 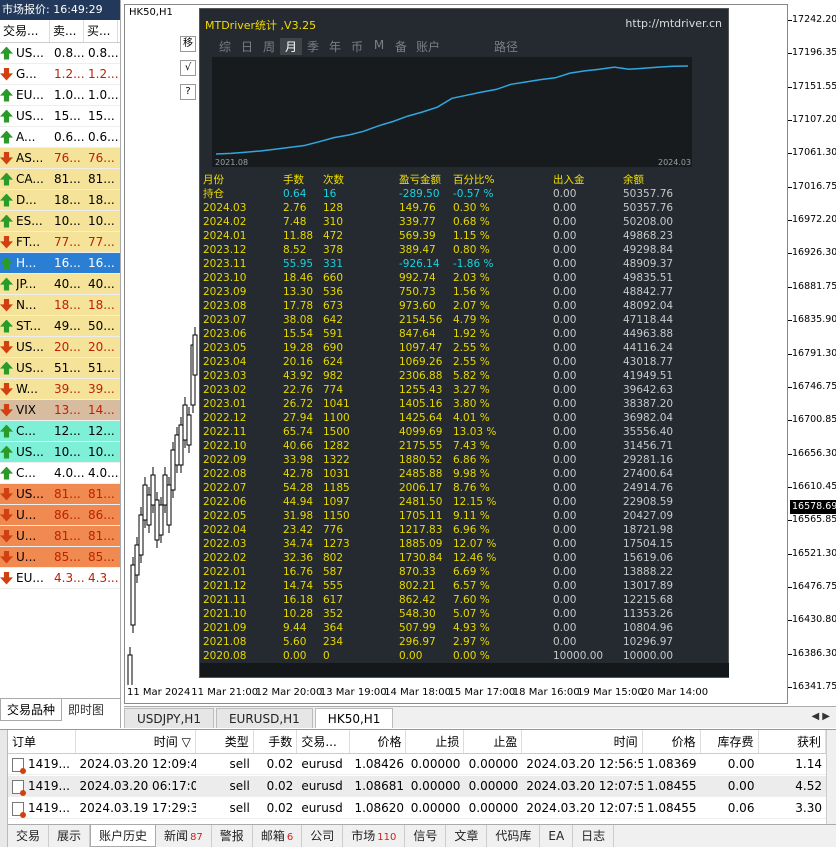 I want to click on terminal-tab: 信号, so click(x=426, y=836).